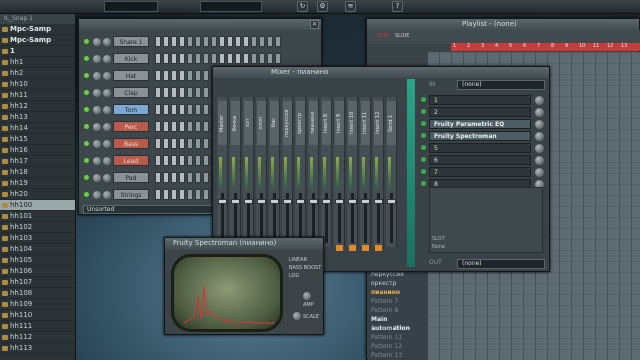 This screenshot has width=640, height=360. What do you see at coordinates (501, 264) in the screenshot?
I see `output-select: (none)` at bounding box center [501, 264].